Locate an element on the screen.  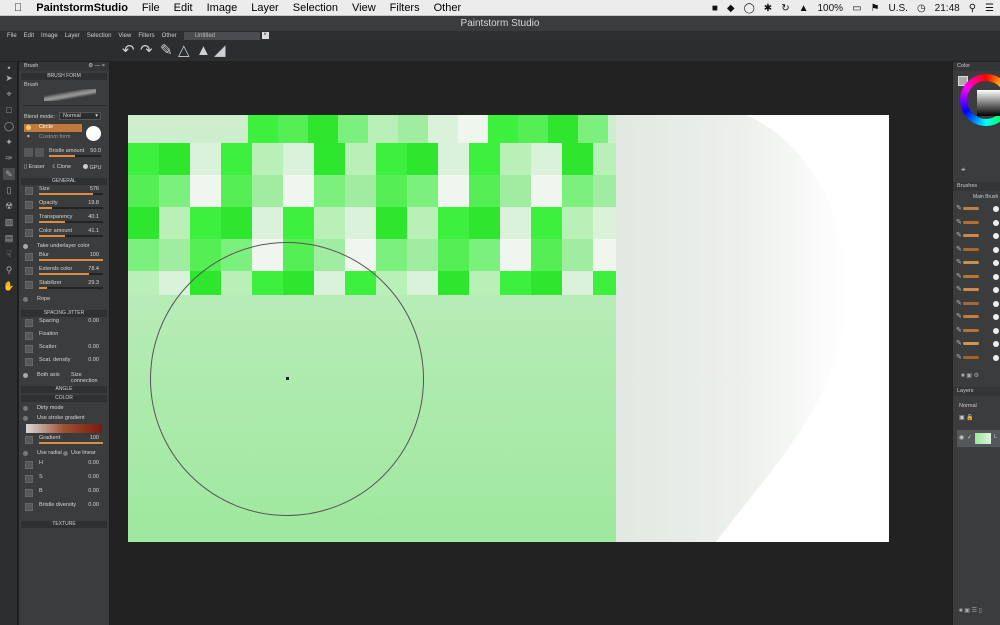
spacing-spacing-row: Spacing 0.00 is located at coordinates (64, 323).